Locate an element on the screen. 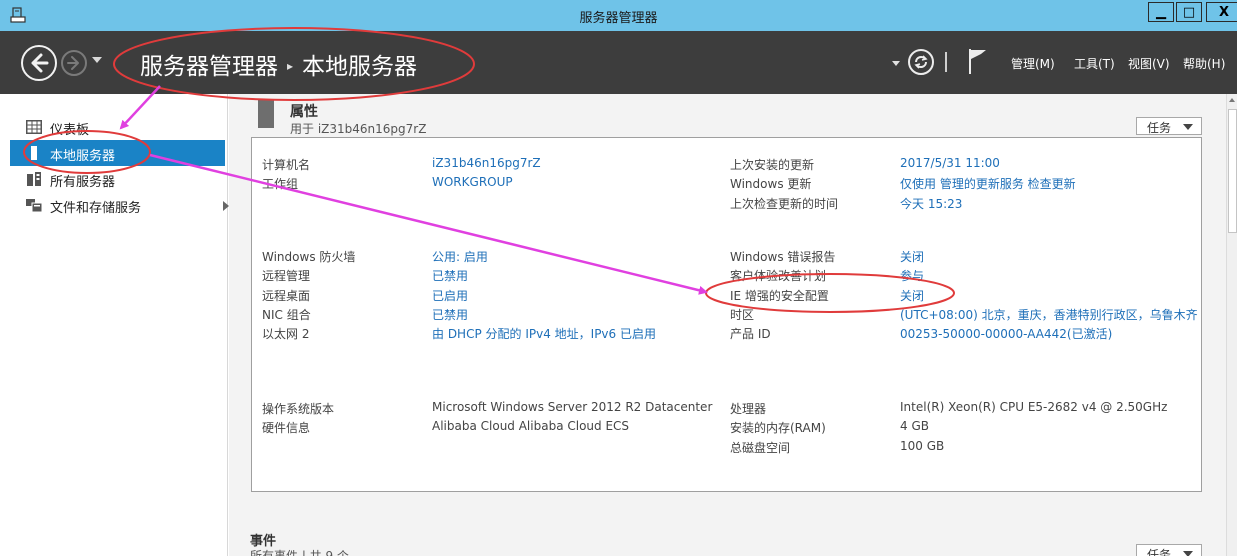  property-label: 计算机名 is located at coordinates (286, 165).